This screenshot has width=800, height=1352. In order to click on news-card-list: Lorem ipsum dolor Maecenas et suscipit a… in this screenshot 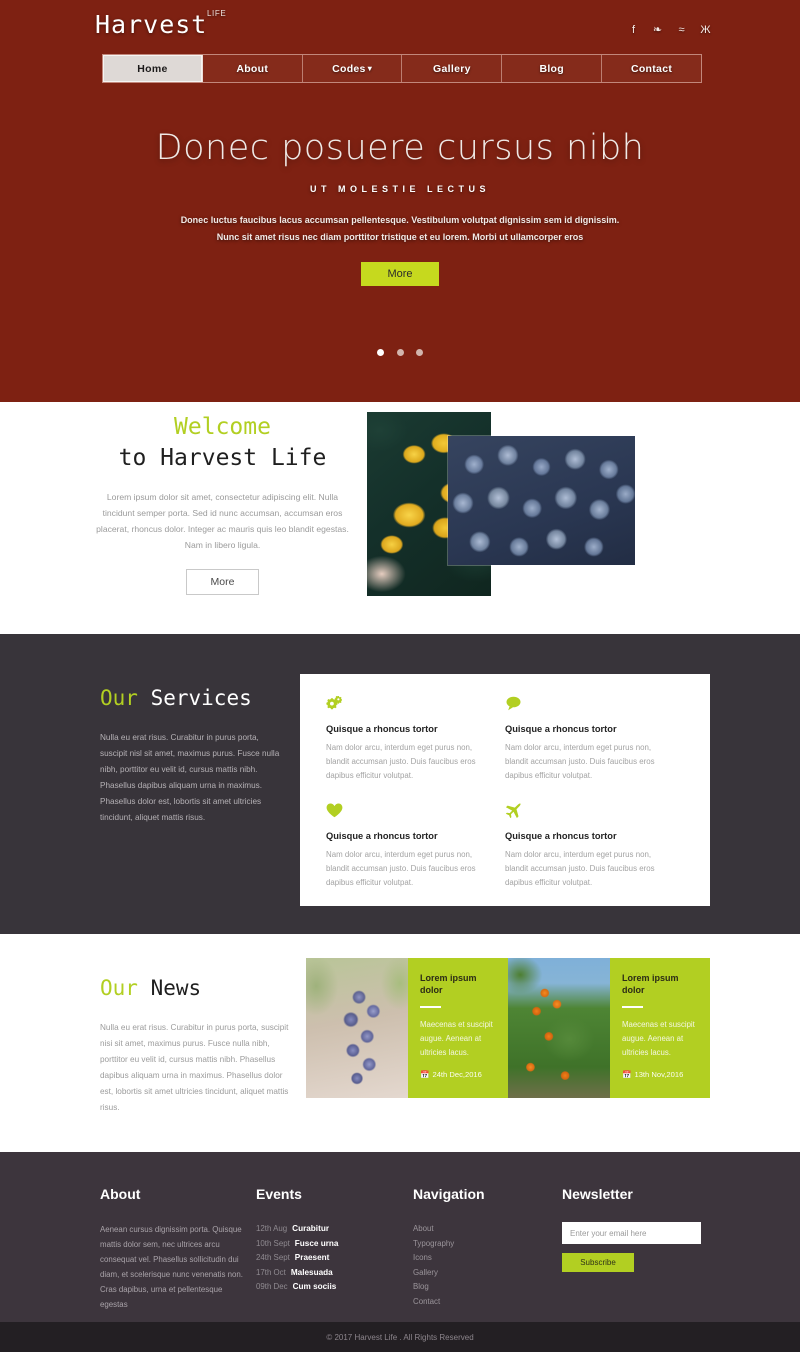, I will do `click(508, 1028)`.